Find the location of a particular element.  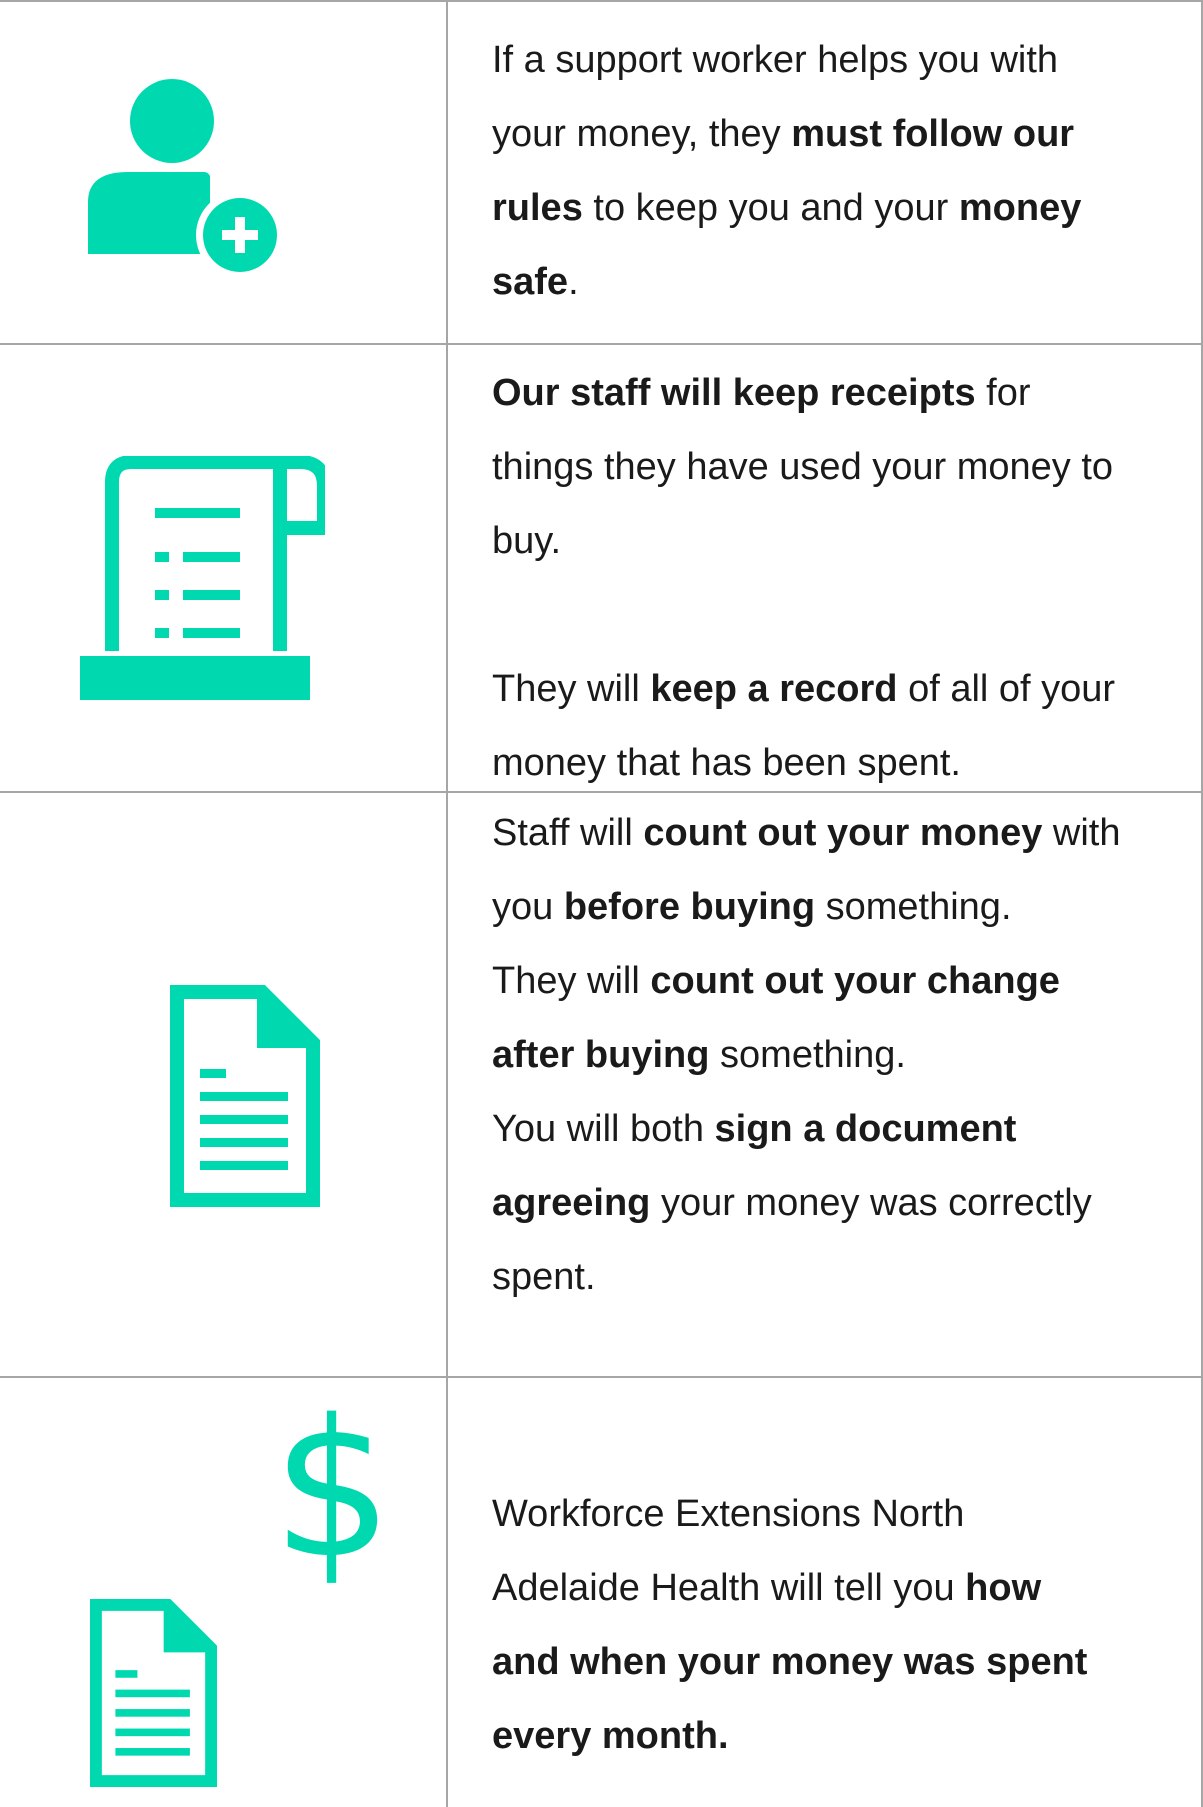

text-segment: You will both is located at coordinates (603, 1129).